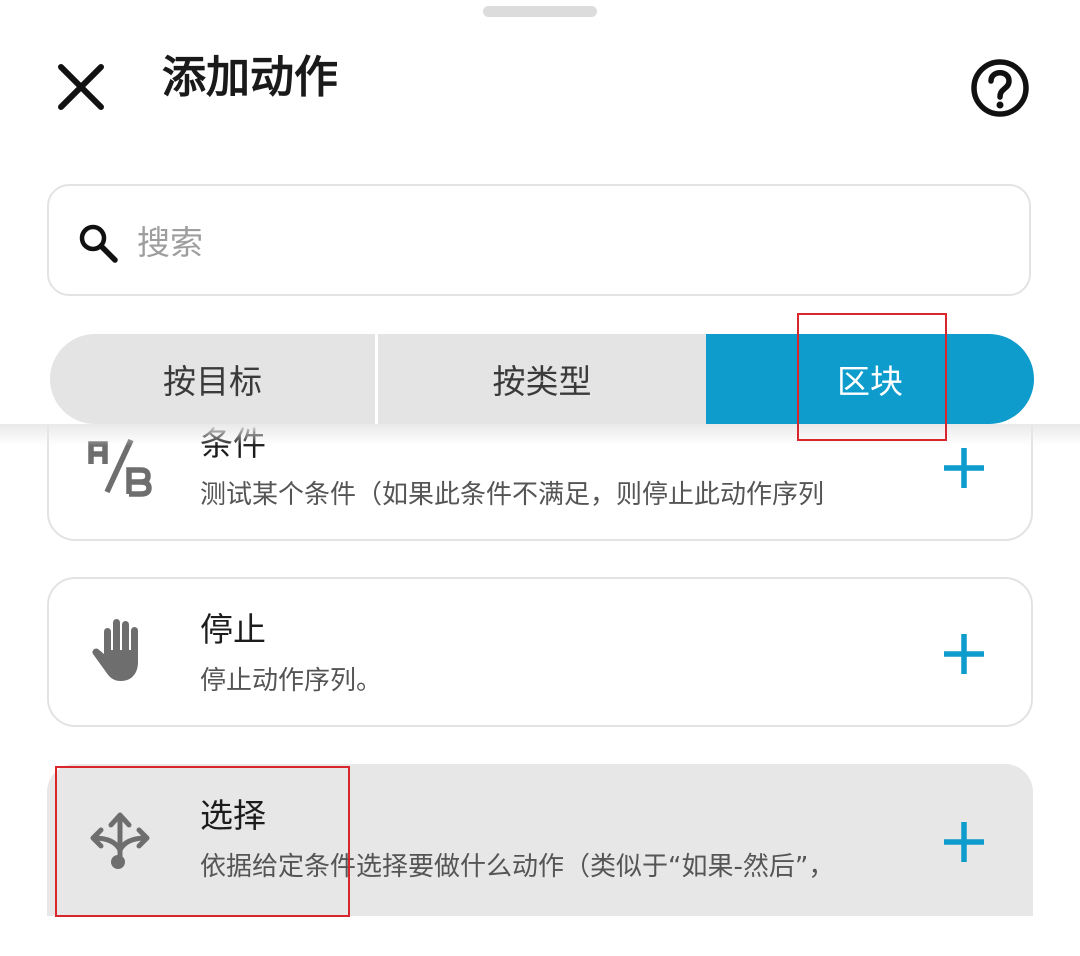 This screenshot has width=1080, height=956. I want to click on dialog-title: 添加动作, so click(250, 77).